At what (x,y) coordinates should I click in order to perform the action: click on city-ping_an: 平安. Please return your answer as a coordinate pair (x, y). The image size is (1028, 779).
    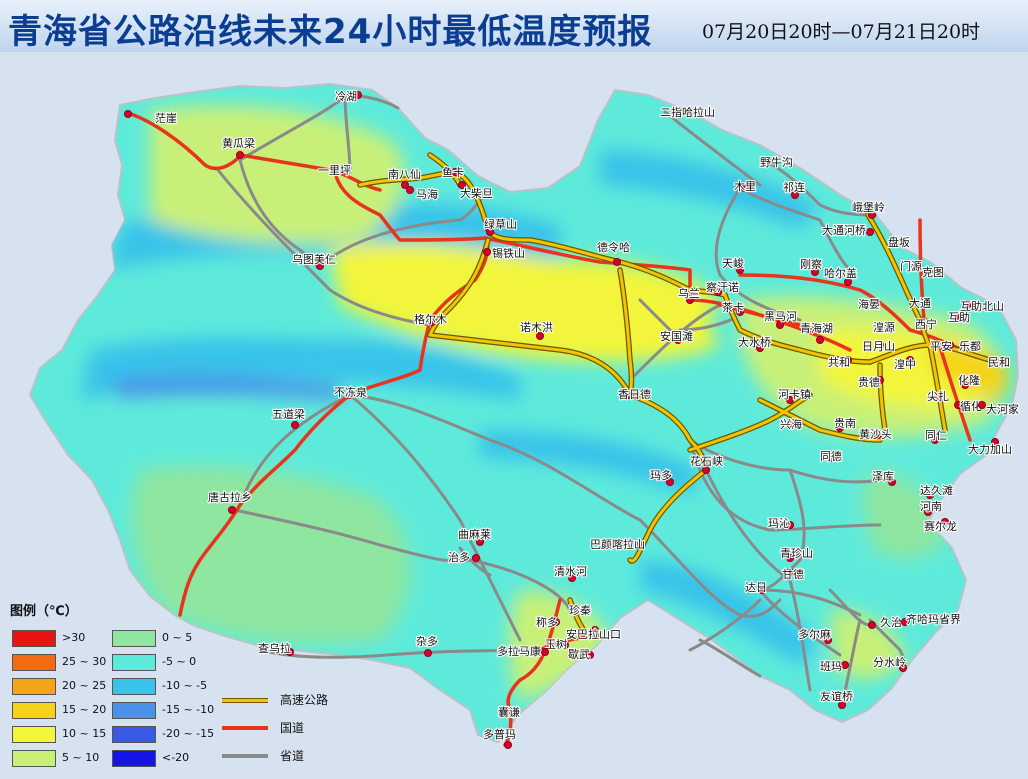
    Looking at the image, I should click on (942, 346).